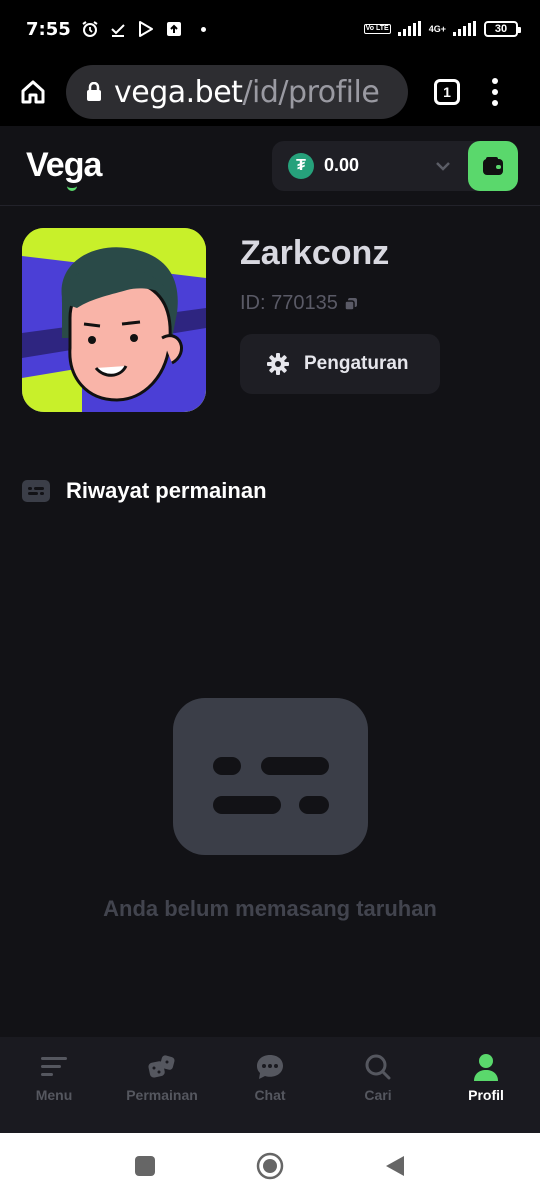  I want to click on signal-2-icon, so click(464, 28).